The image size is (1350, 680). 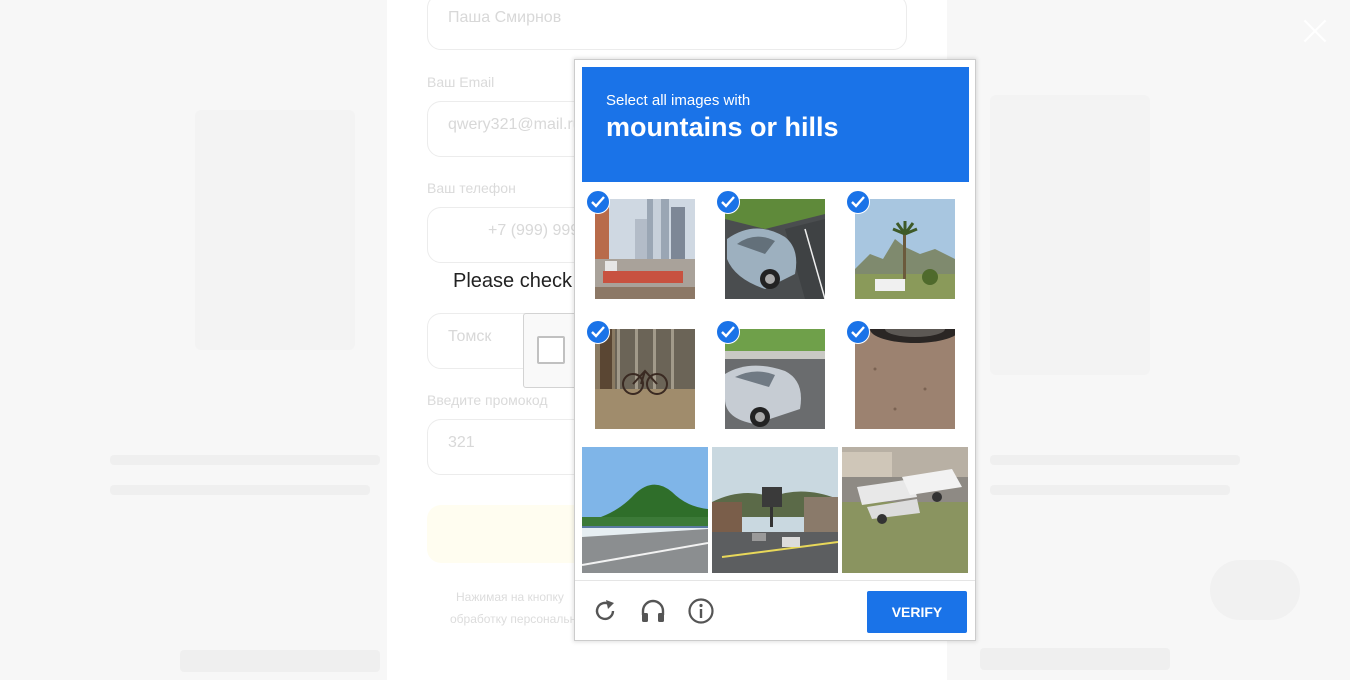 I want to click on verify-button: VERIFY, so click(x=917, y=612).